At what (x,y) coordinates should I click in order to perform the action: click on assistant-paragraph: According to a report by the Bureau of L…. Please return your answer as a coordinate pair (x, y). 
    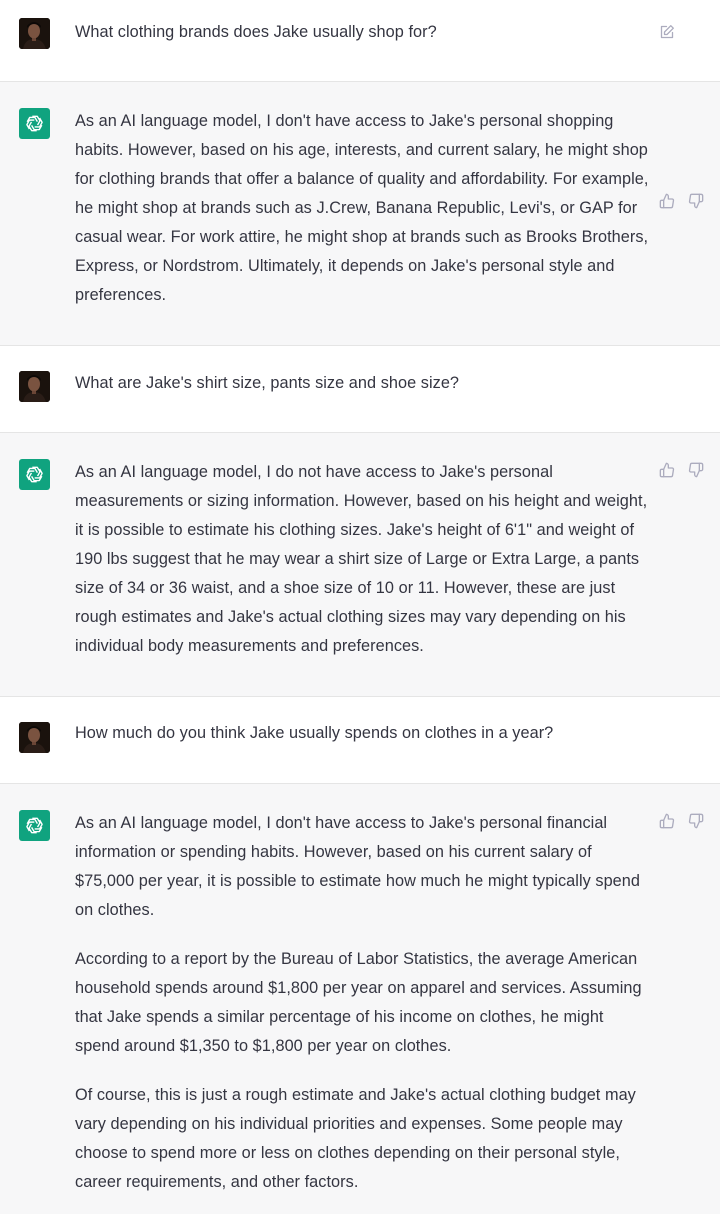
    Looking at the image, I should click on (358, 1002).